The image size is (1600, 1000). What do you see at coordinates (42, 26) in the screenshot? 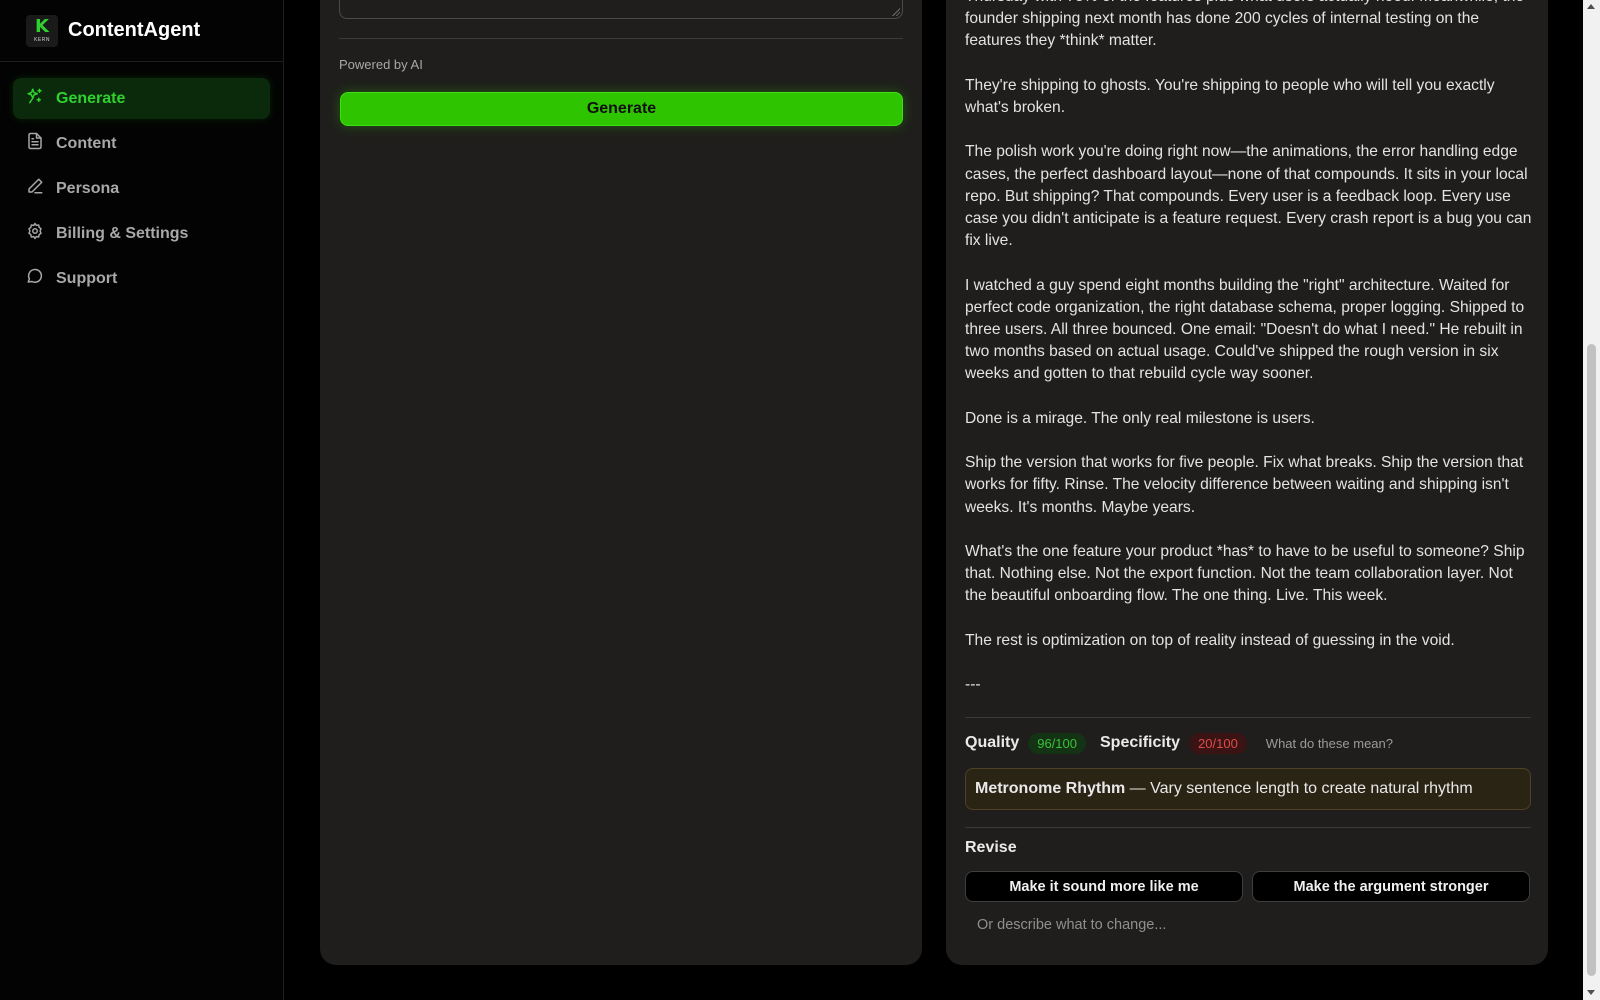
I see `logo-letter: K` at bounding box center [42, 26].